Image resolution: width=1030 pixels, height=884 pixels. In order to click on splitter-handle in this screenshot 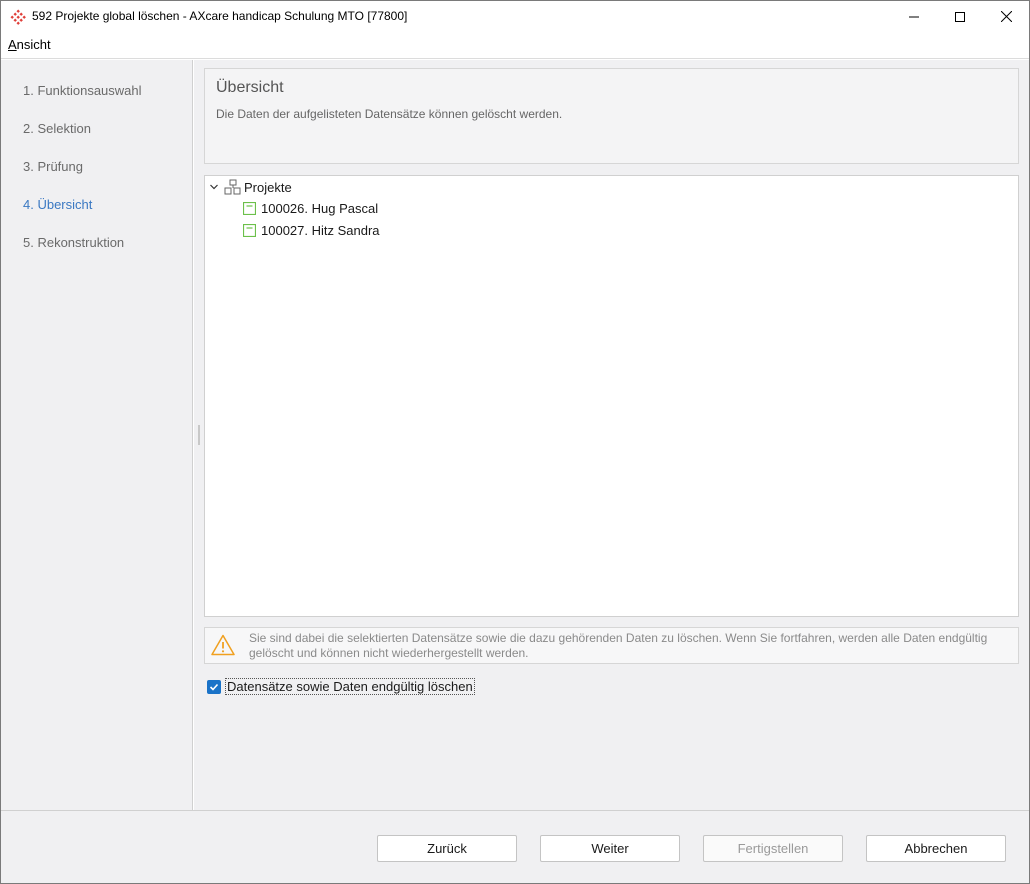, I will do `click(199, 435)`.